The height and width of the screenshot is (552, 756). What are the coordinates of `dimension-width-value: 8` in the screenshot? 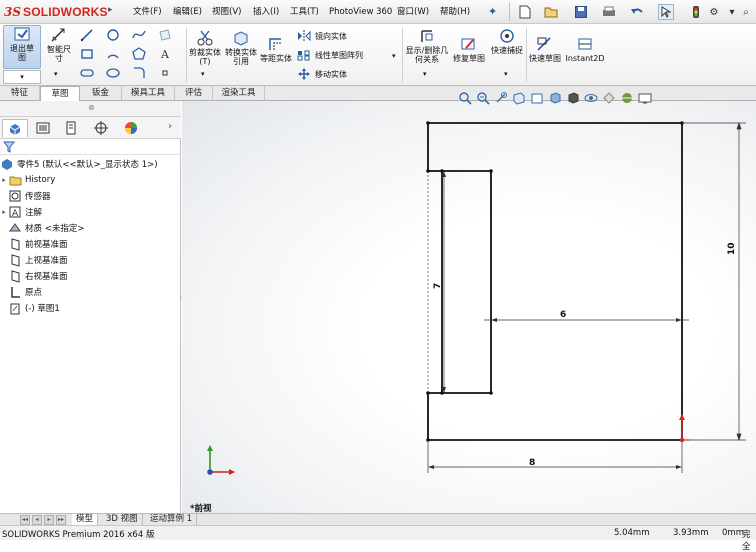 It's located at (532, 463).